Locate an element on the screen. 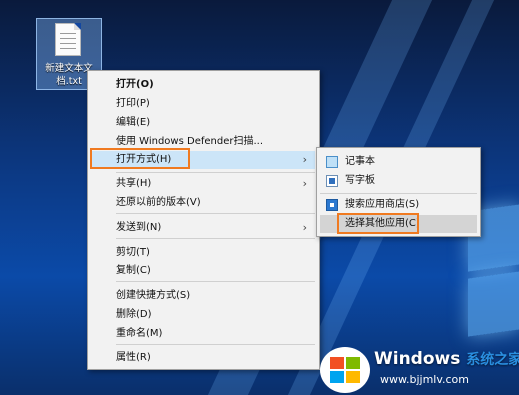  wordpad-icon is located at coordinates (332, 181).